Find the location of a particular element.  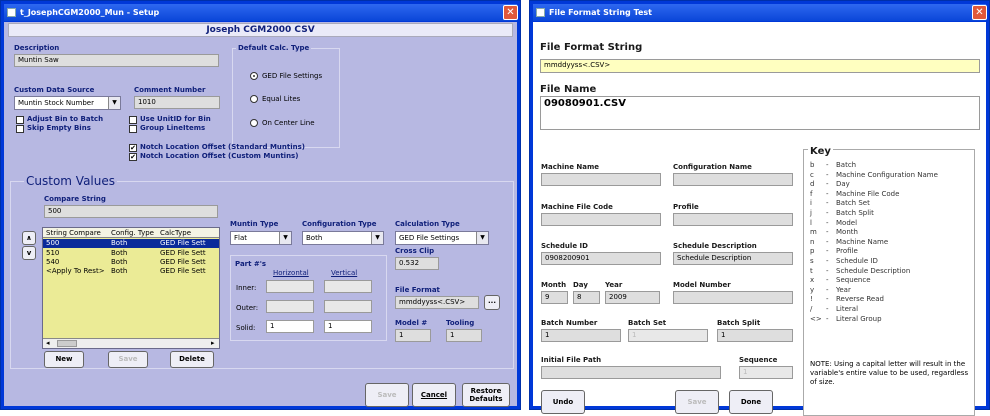

description-field: Muntin Saw is located at coordinates (116, 60).